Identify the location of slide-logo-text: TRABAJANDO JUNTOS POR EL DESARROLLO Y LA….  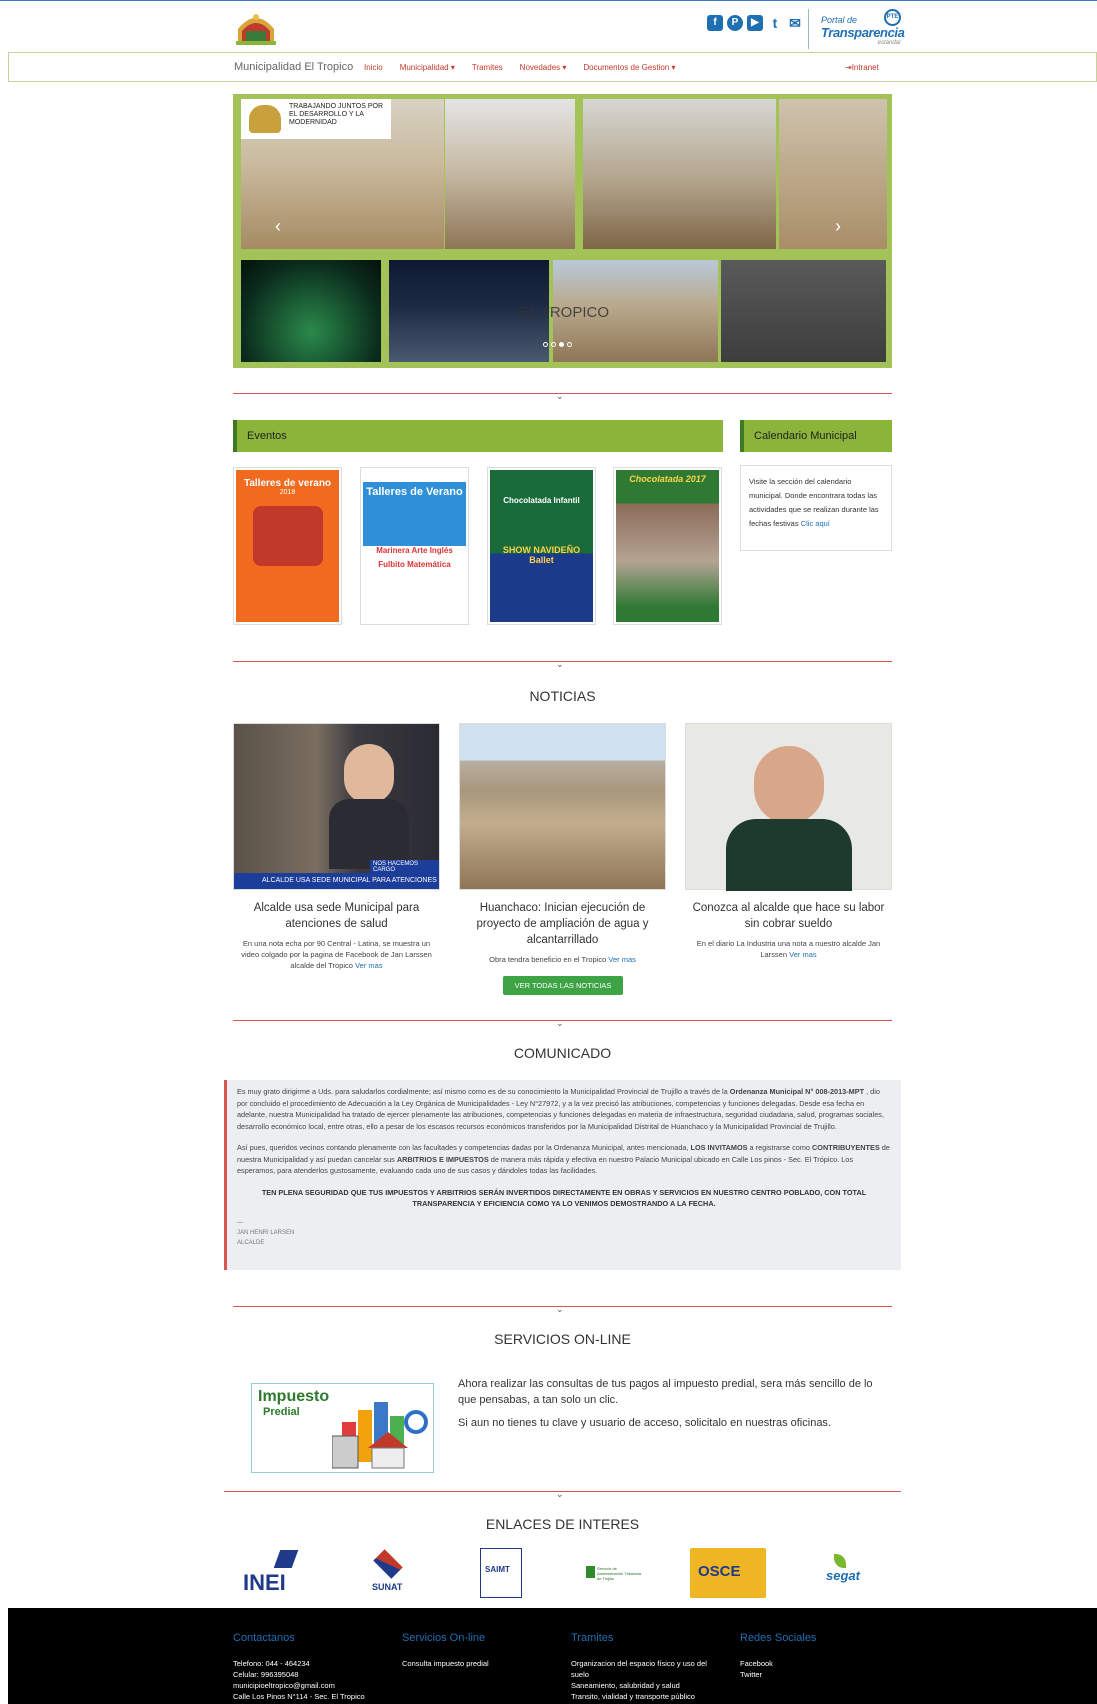
(336, 114).